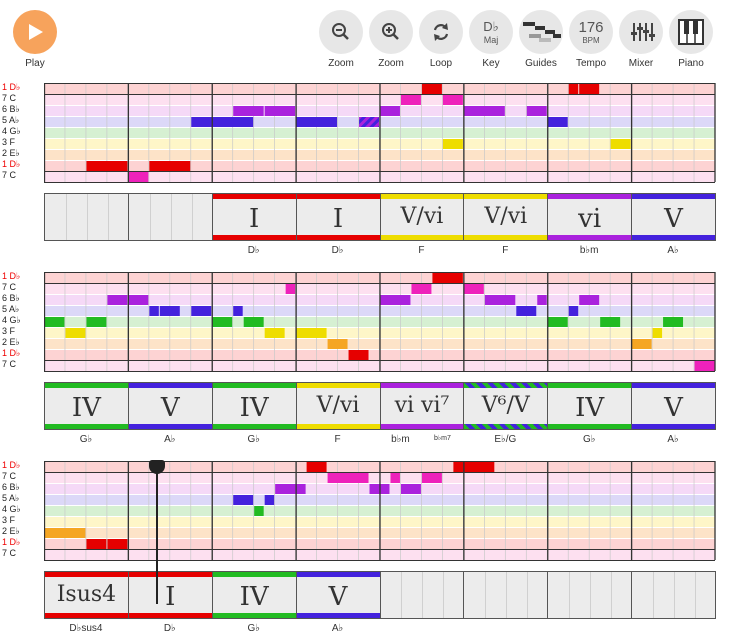 Image resolution: width=729 pixels, height=634 pixels. What do you see at coordinates (506, 406) in the screenshot?
I see `chord-block: V⁶/V` at bounding box center [506, 406].